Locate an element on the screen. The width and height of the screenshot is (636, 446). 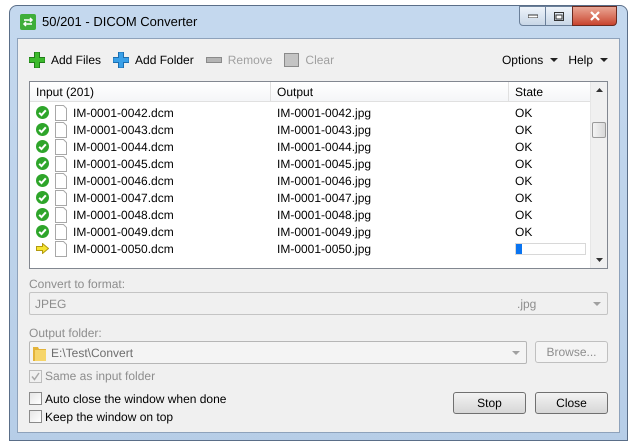
input-file-name: IM-0001-0043.dcm is located at coordinates (123, 130).